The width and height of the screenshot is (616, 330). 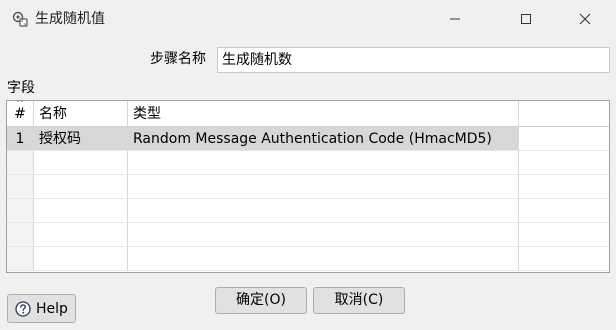 What do you see at coordinates (413, 60) in the screenshot?
I see `step-name-input: 生成随机数` at bounding box center [413, 60].